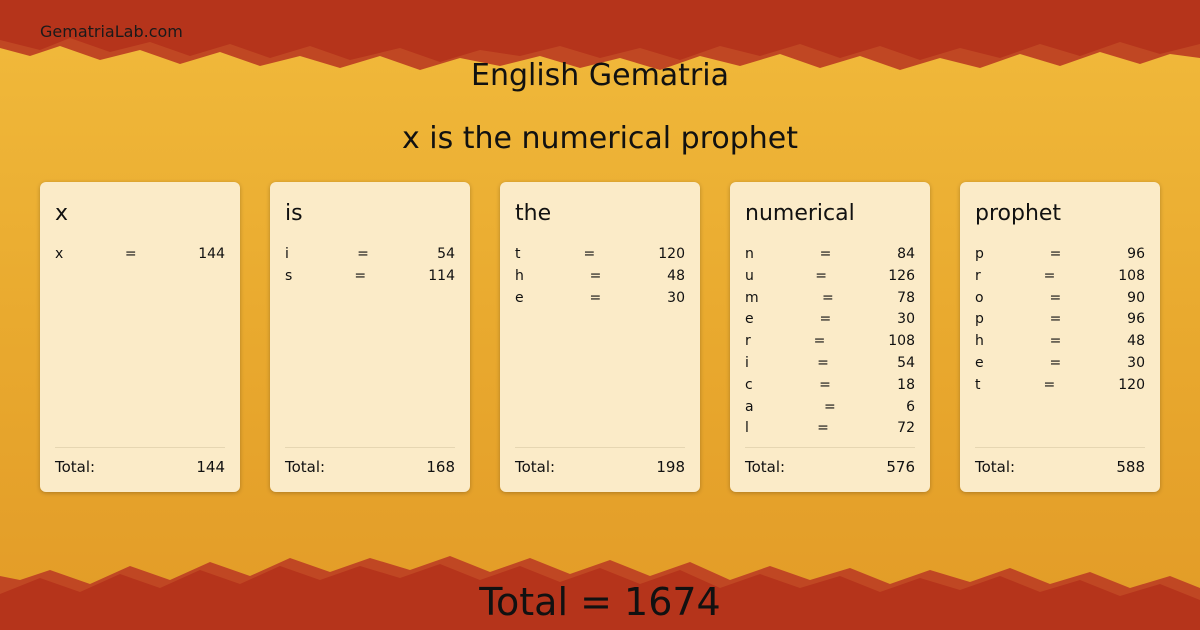  I want to click on card-total-value: 198, so click(670, 467).